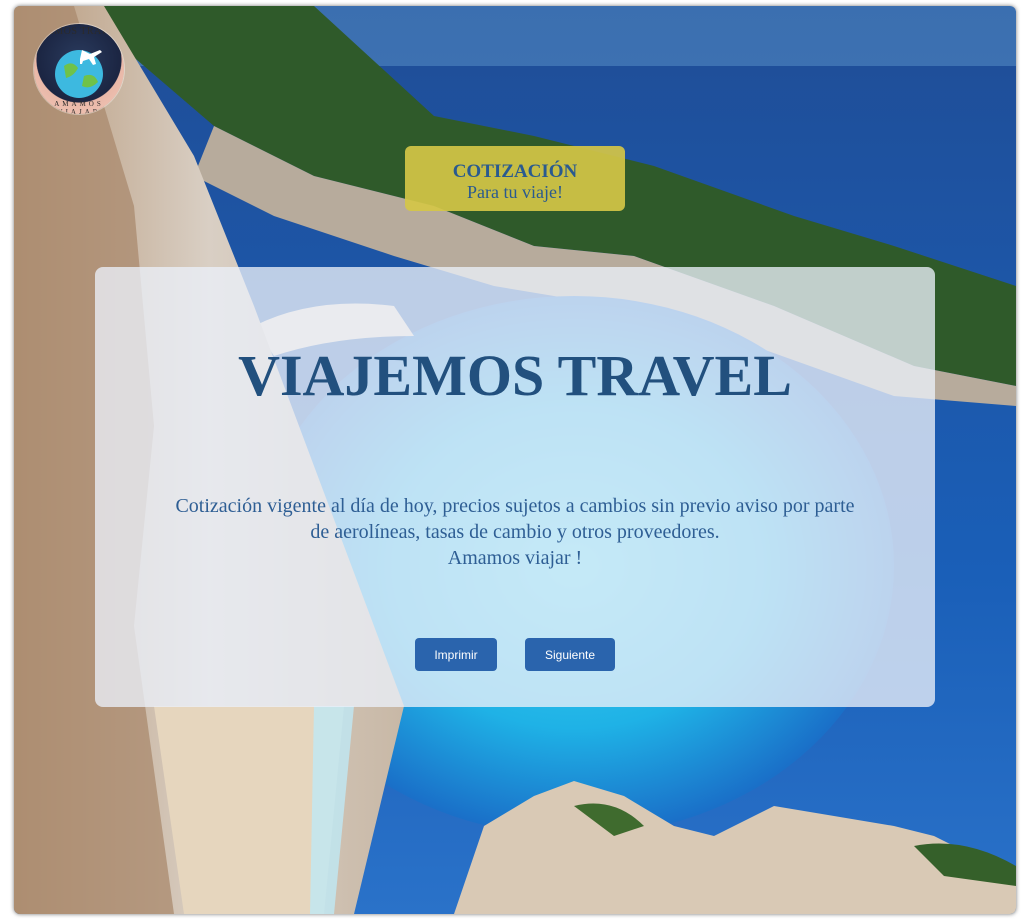 The height and width of the screenshot is (920, 1023). What do you see at coordinates (456, 654) in the screenshot?
I see `print-button: Imprimir` at bounding box center [456, 654].